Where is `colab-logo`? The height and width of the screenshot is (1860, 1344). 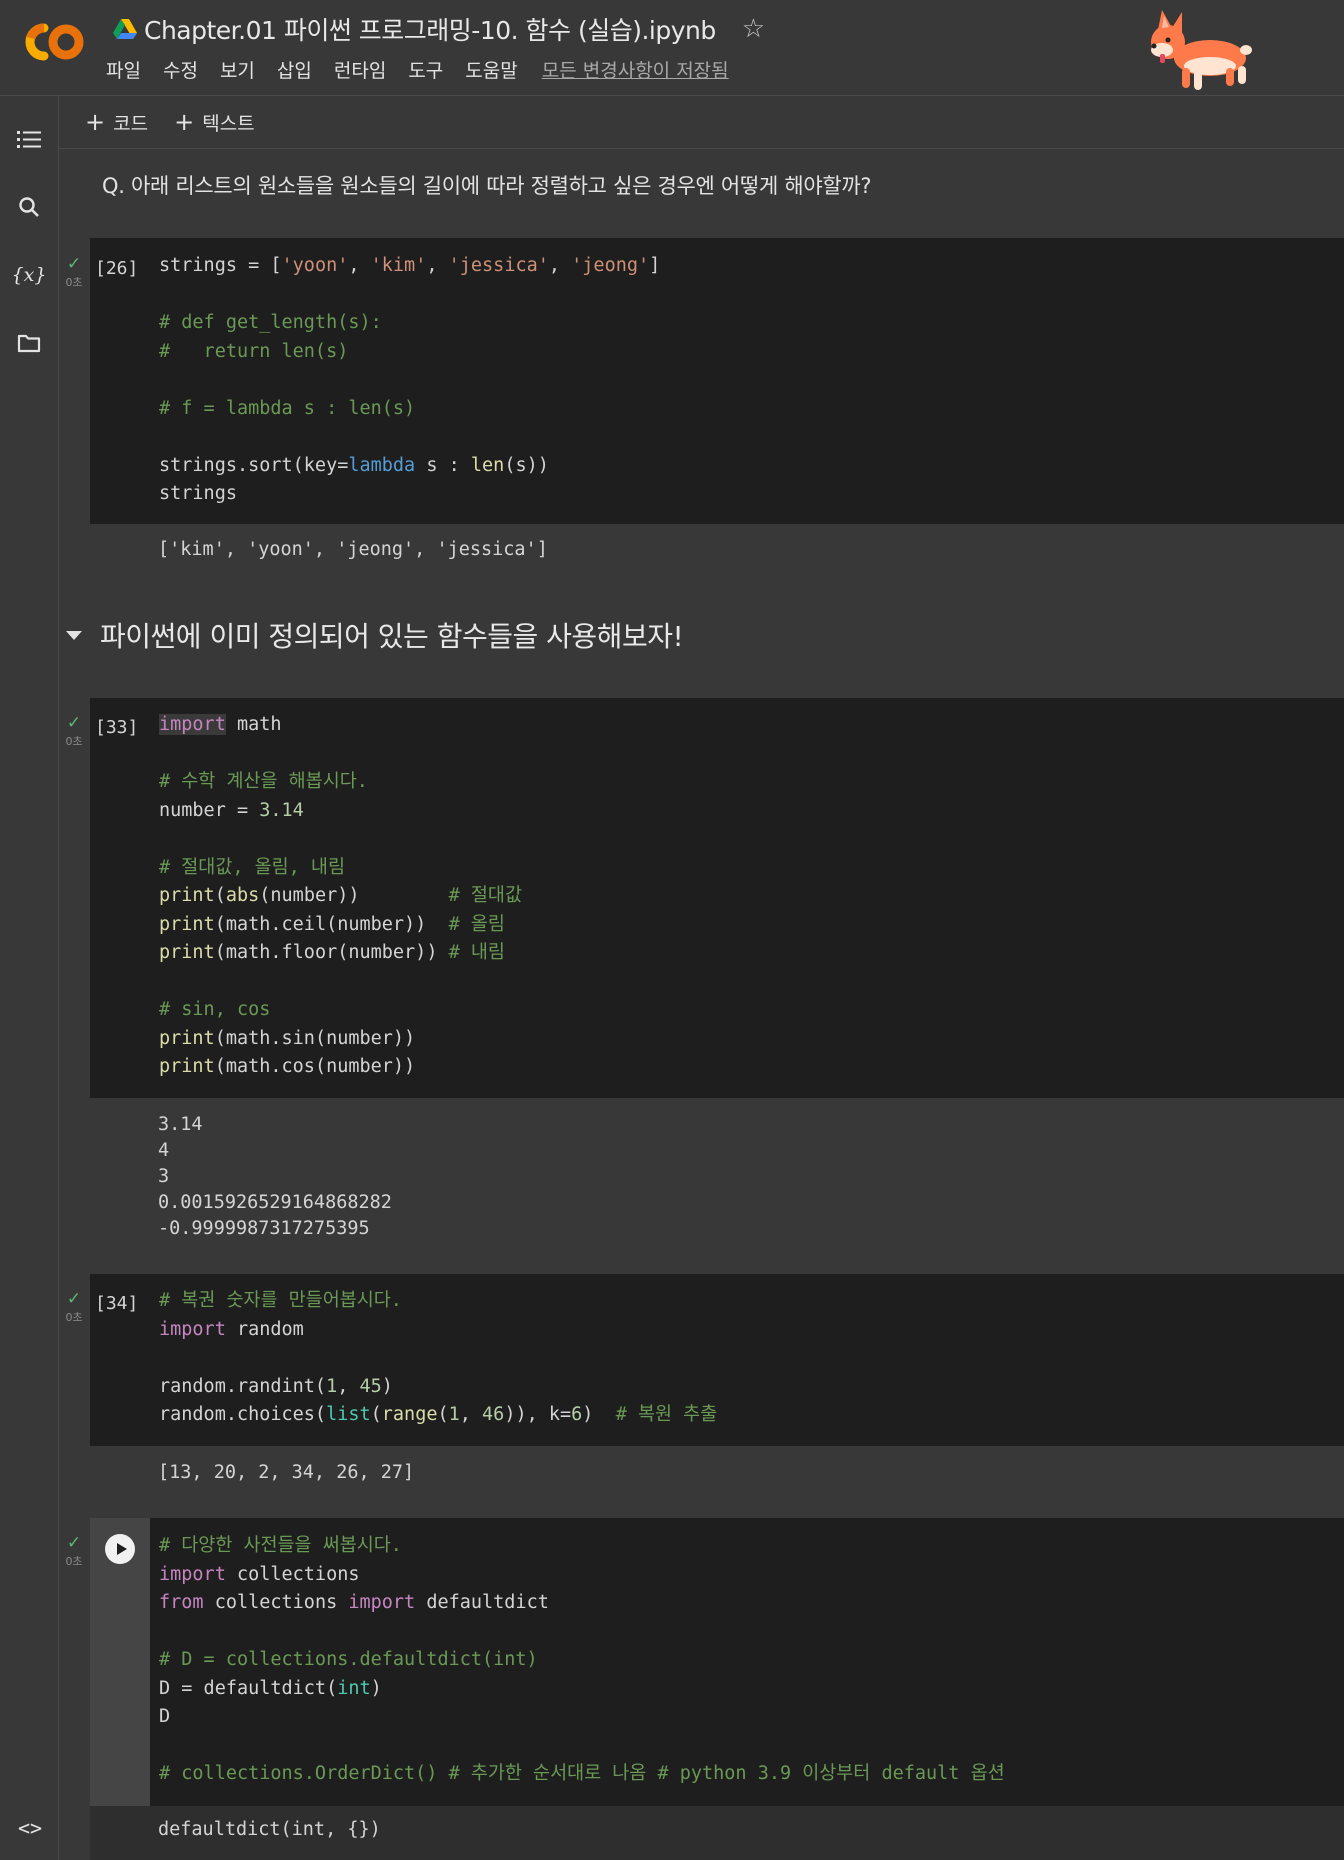
colab-logo is located at coordinates (54, 42).